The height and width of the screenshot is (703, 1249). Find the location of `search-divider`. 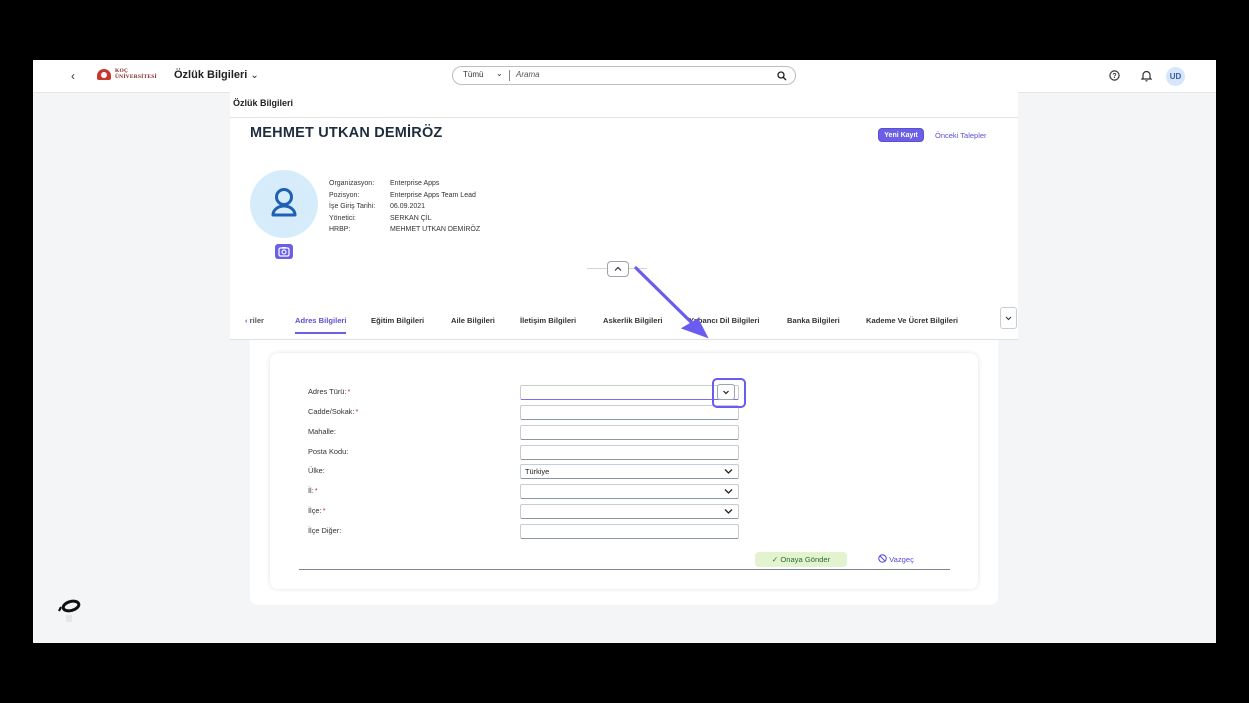

search-divider is located at coordinates (509, 75).